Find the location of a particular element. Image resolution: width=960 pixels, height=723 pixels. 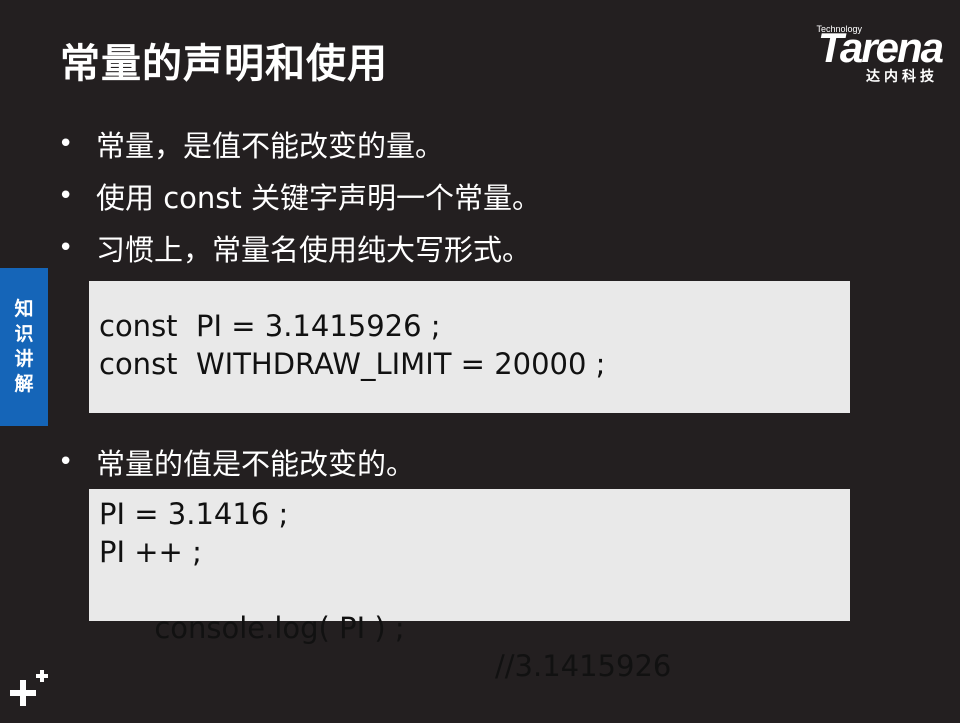

bullet-item: • 习惯上，常量名使用纯大写形式。 is located at coordinates (299, 248).